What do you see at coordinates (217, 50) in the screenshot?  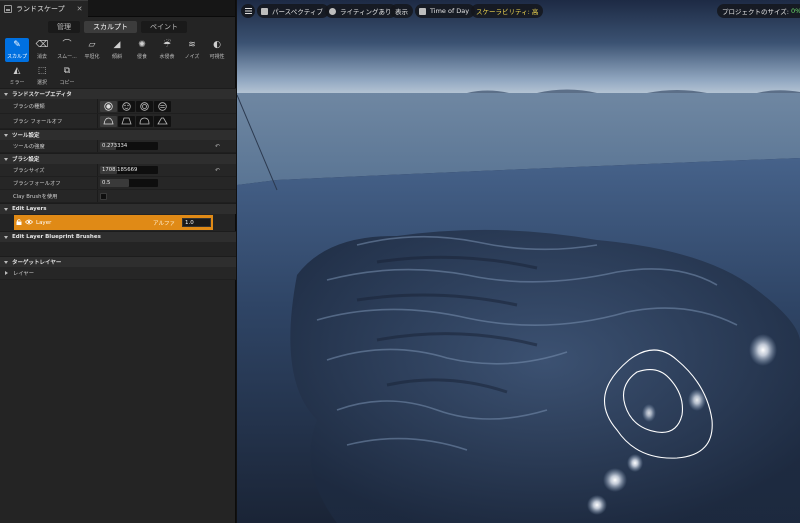 I see `tool-visibility: ◐ 可視性` at bounding box center [217, 50].